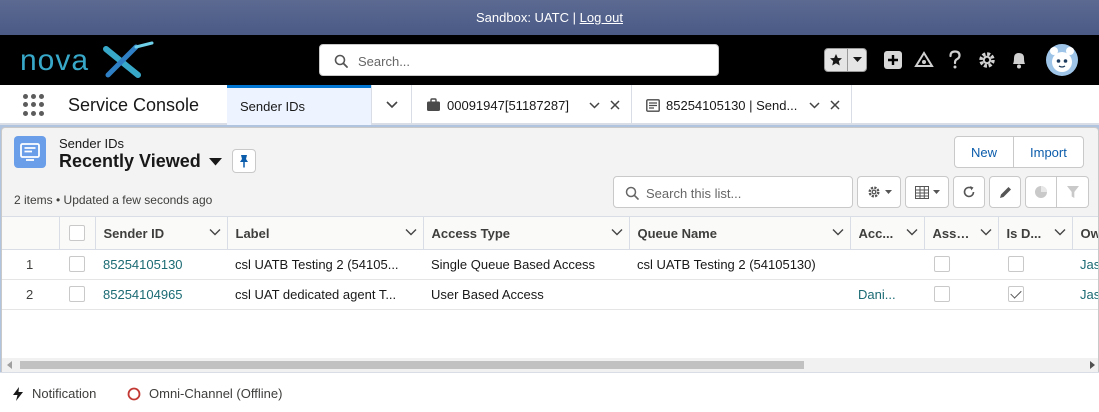 The height and width of the screenshot is (412, 1099). Describe the element at coordinates (653, 105) in the screenshot. I see `record-icon` at that location.